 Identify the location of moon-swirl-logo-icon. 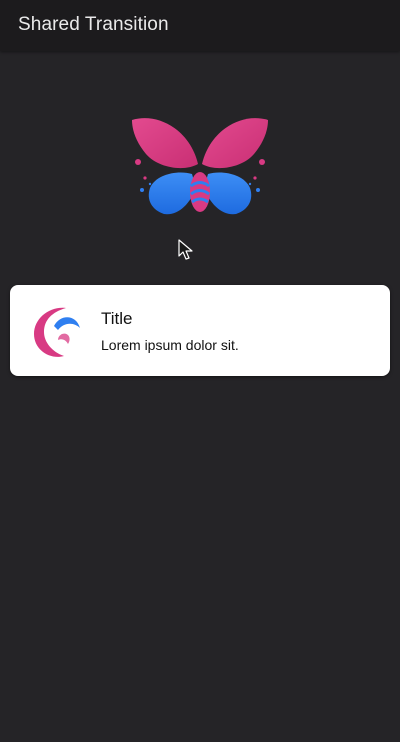
(57, 332).